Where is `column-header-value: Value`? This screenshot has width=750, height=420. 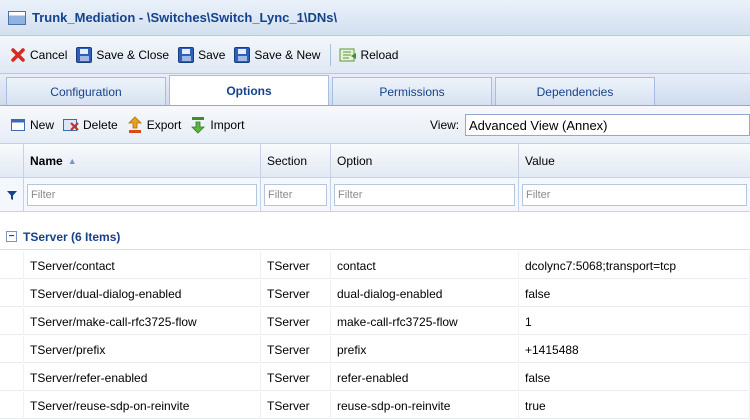 column-header-value: Value is located at coordinates (634, 161).